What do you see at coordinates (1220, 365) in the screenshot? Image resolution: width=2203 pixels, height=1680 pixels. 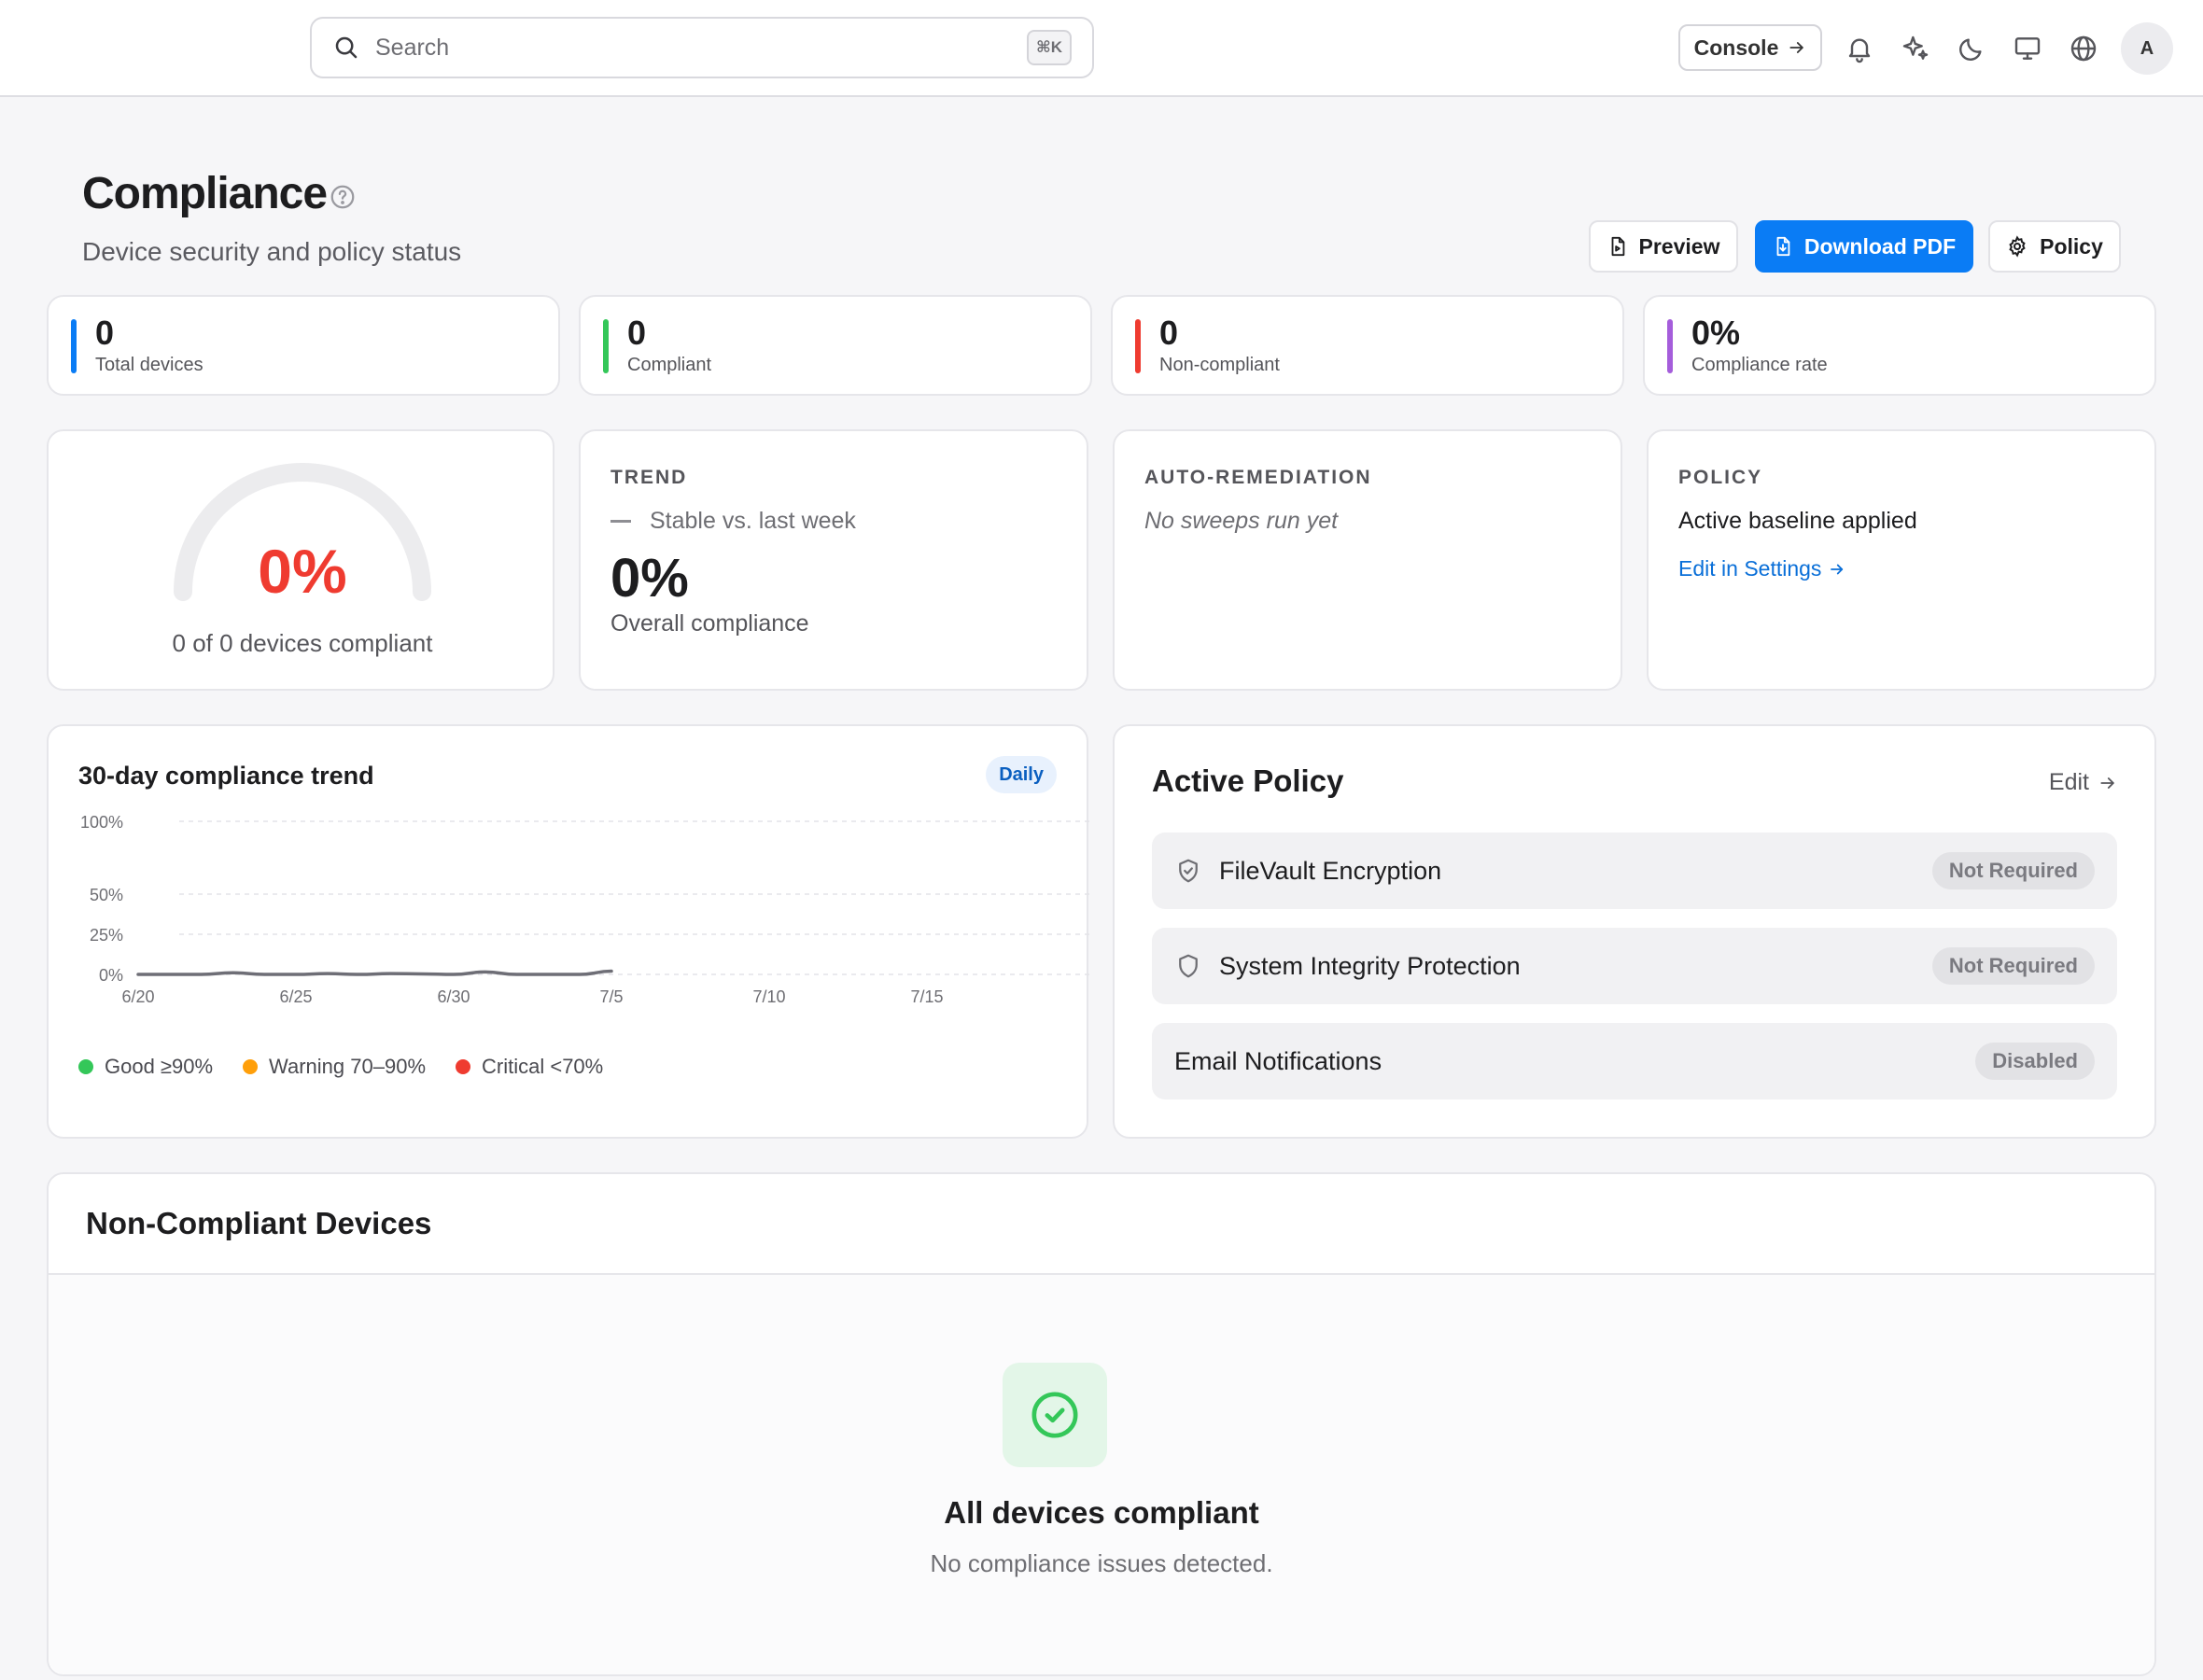 I see `stat-label: Non-compliant` at bounding box center [1220, 365].